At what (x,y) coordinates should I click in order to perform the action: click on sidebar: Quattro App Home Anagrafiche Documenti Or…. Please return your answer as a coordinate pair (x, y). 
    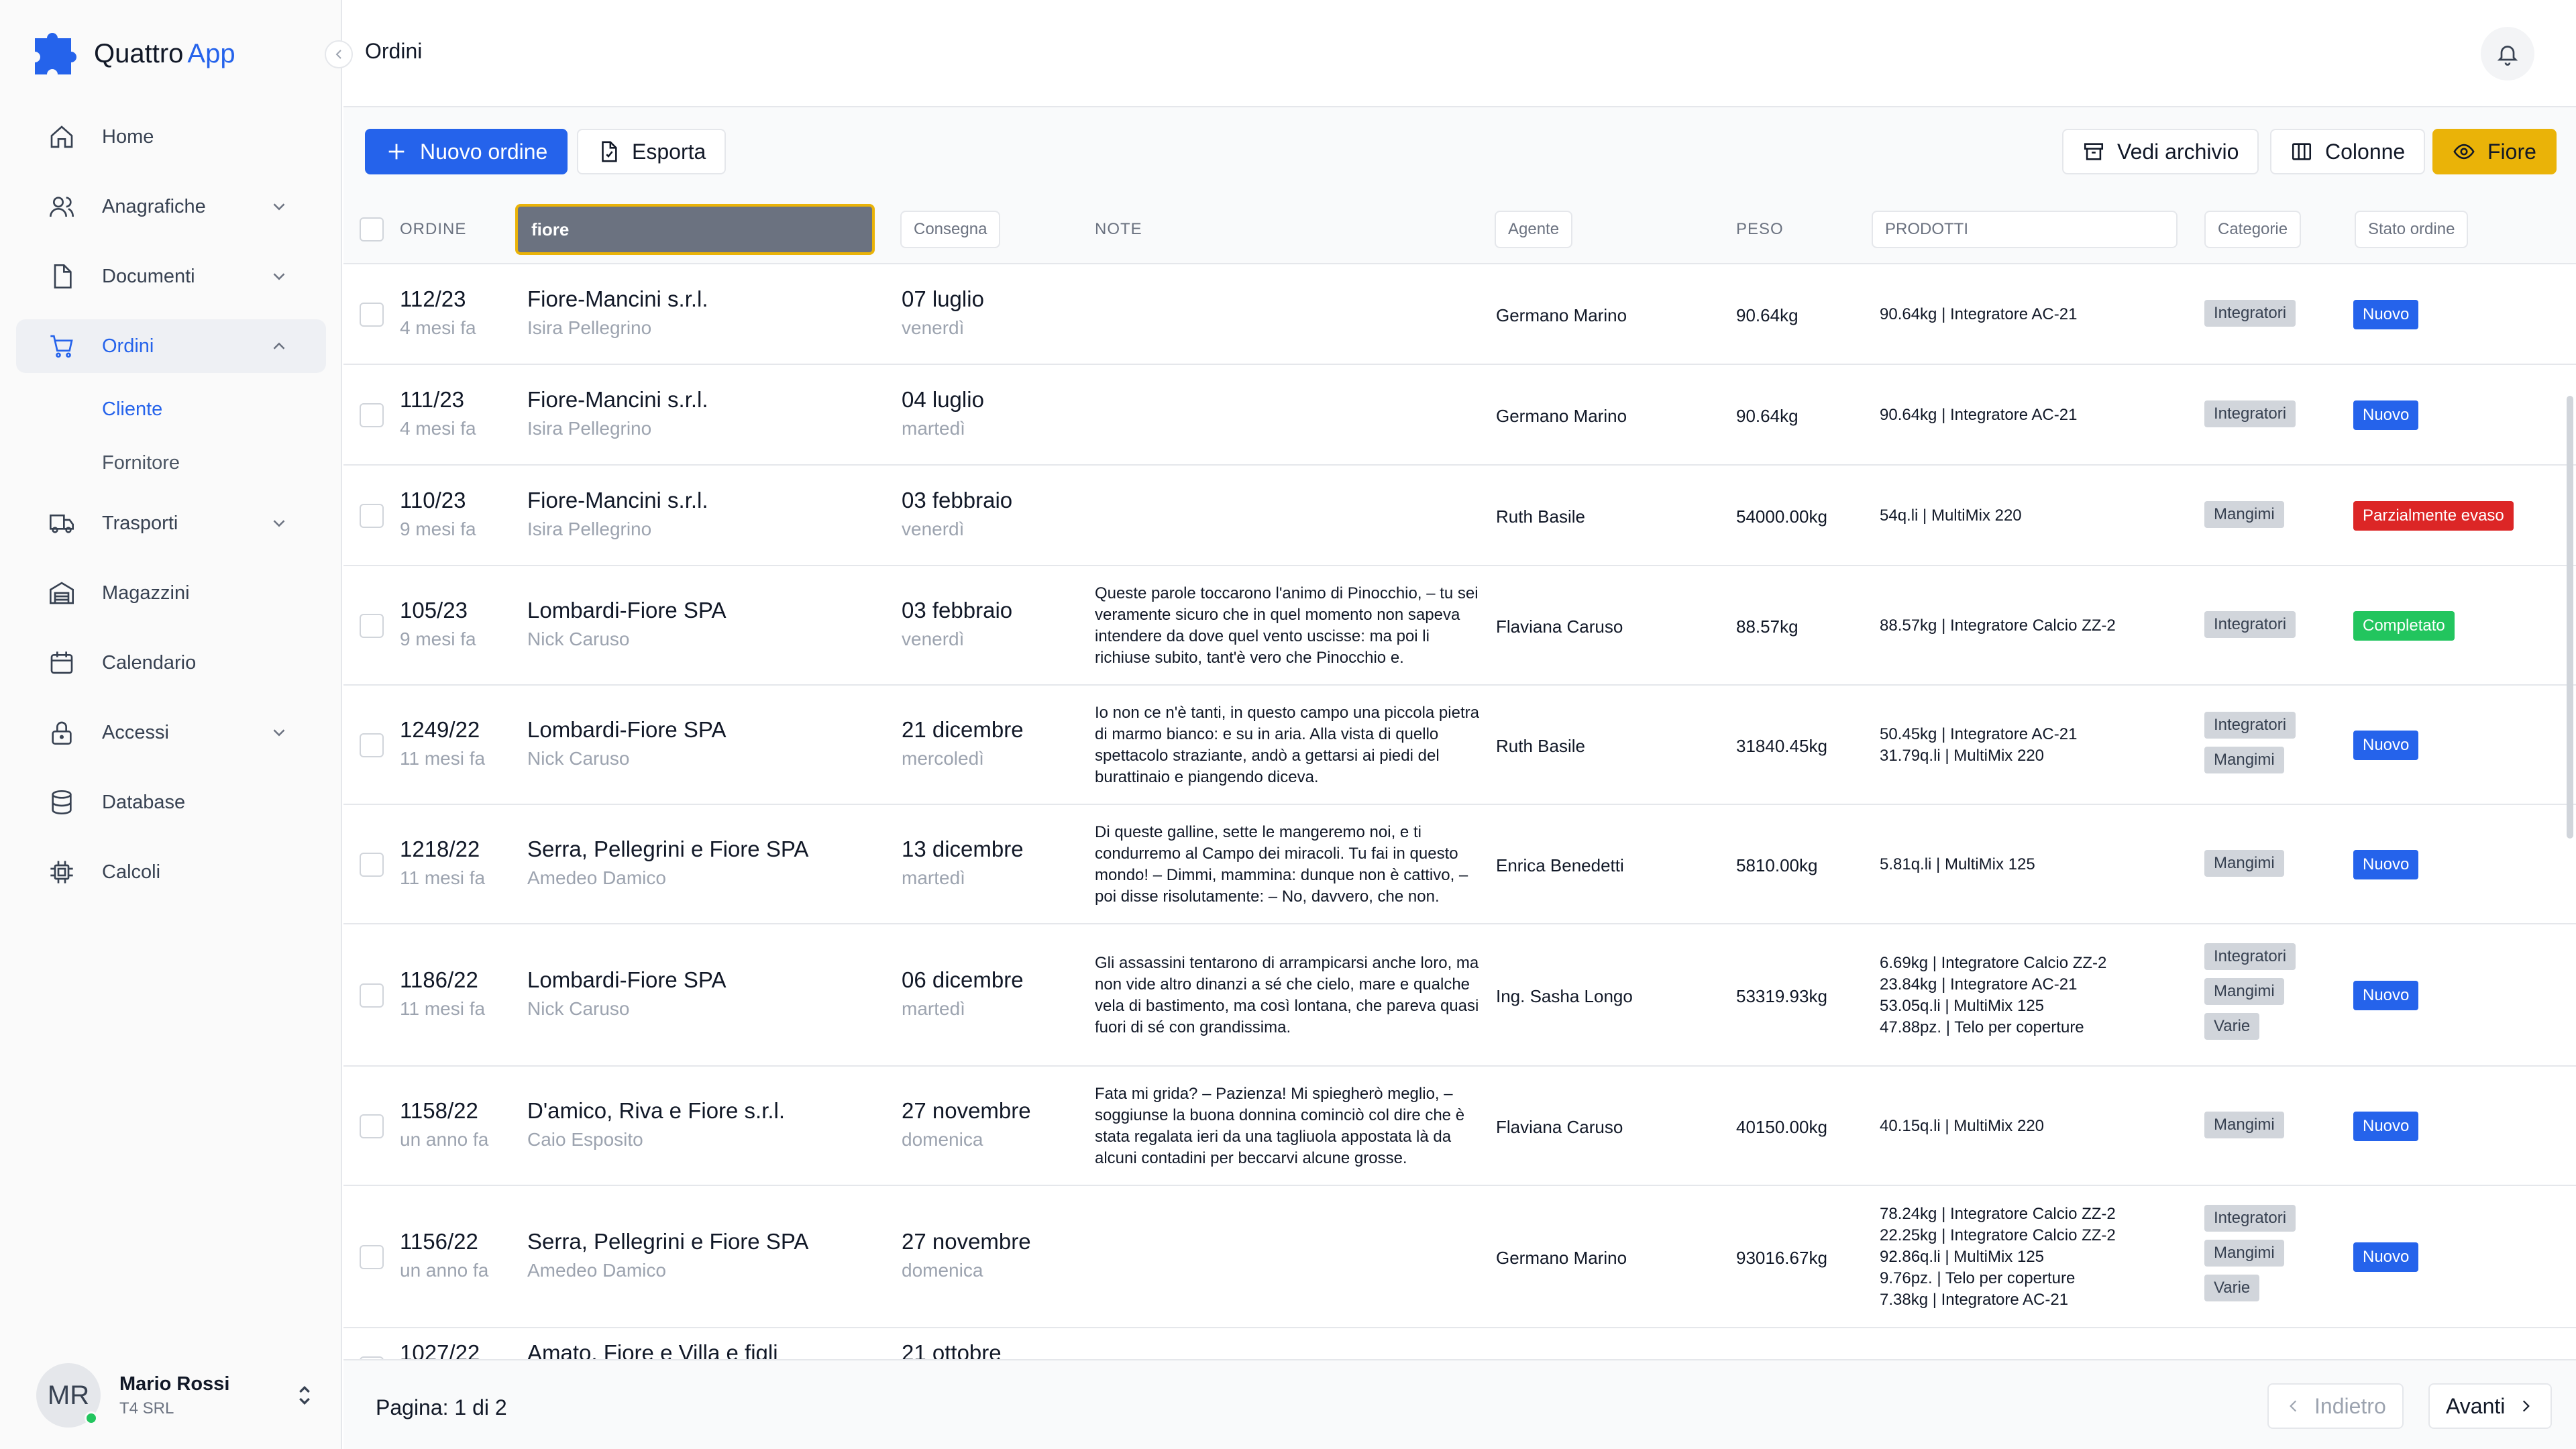
    Looking at the image, I should click on (176, 724).